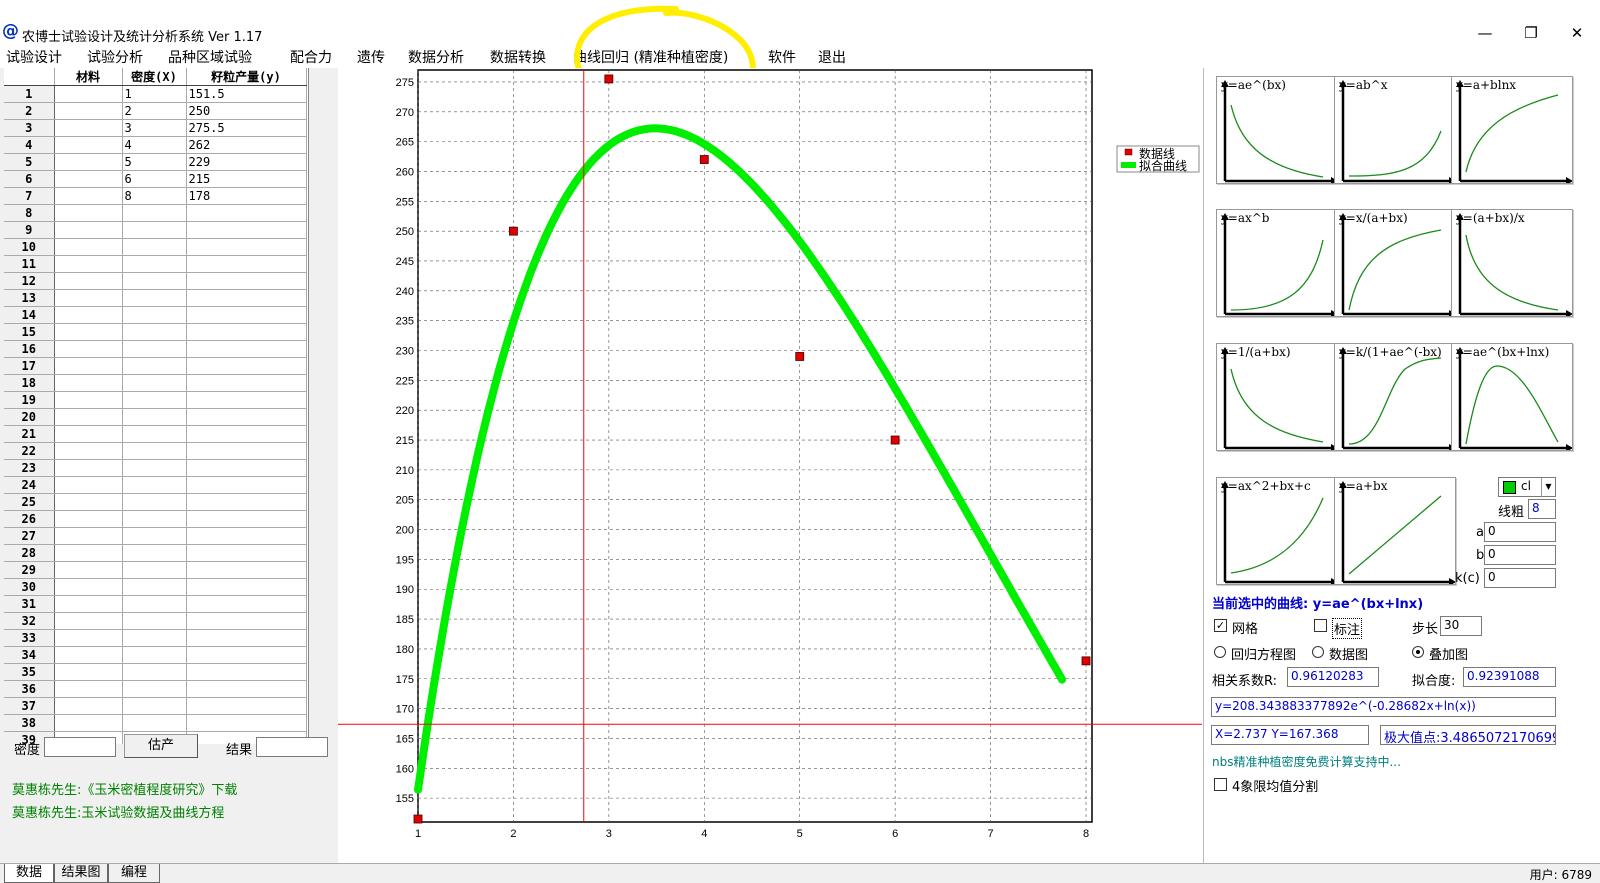  What do you see at coordinates (29, 451) in the screenshot?
I see `row-header: 22` at bounding box center [29, 451].